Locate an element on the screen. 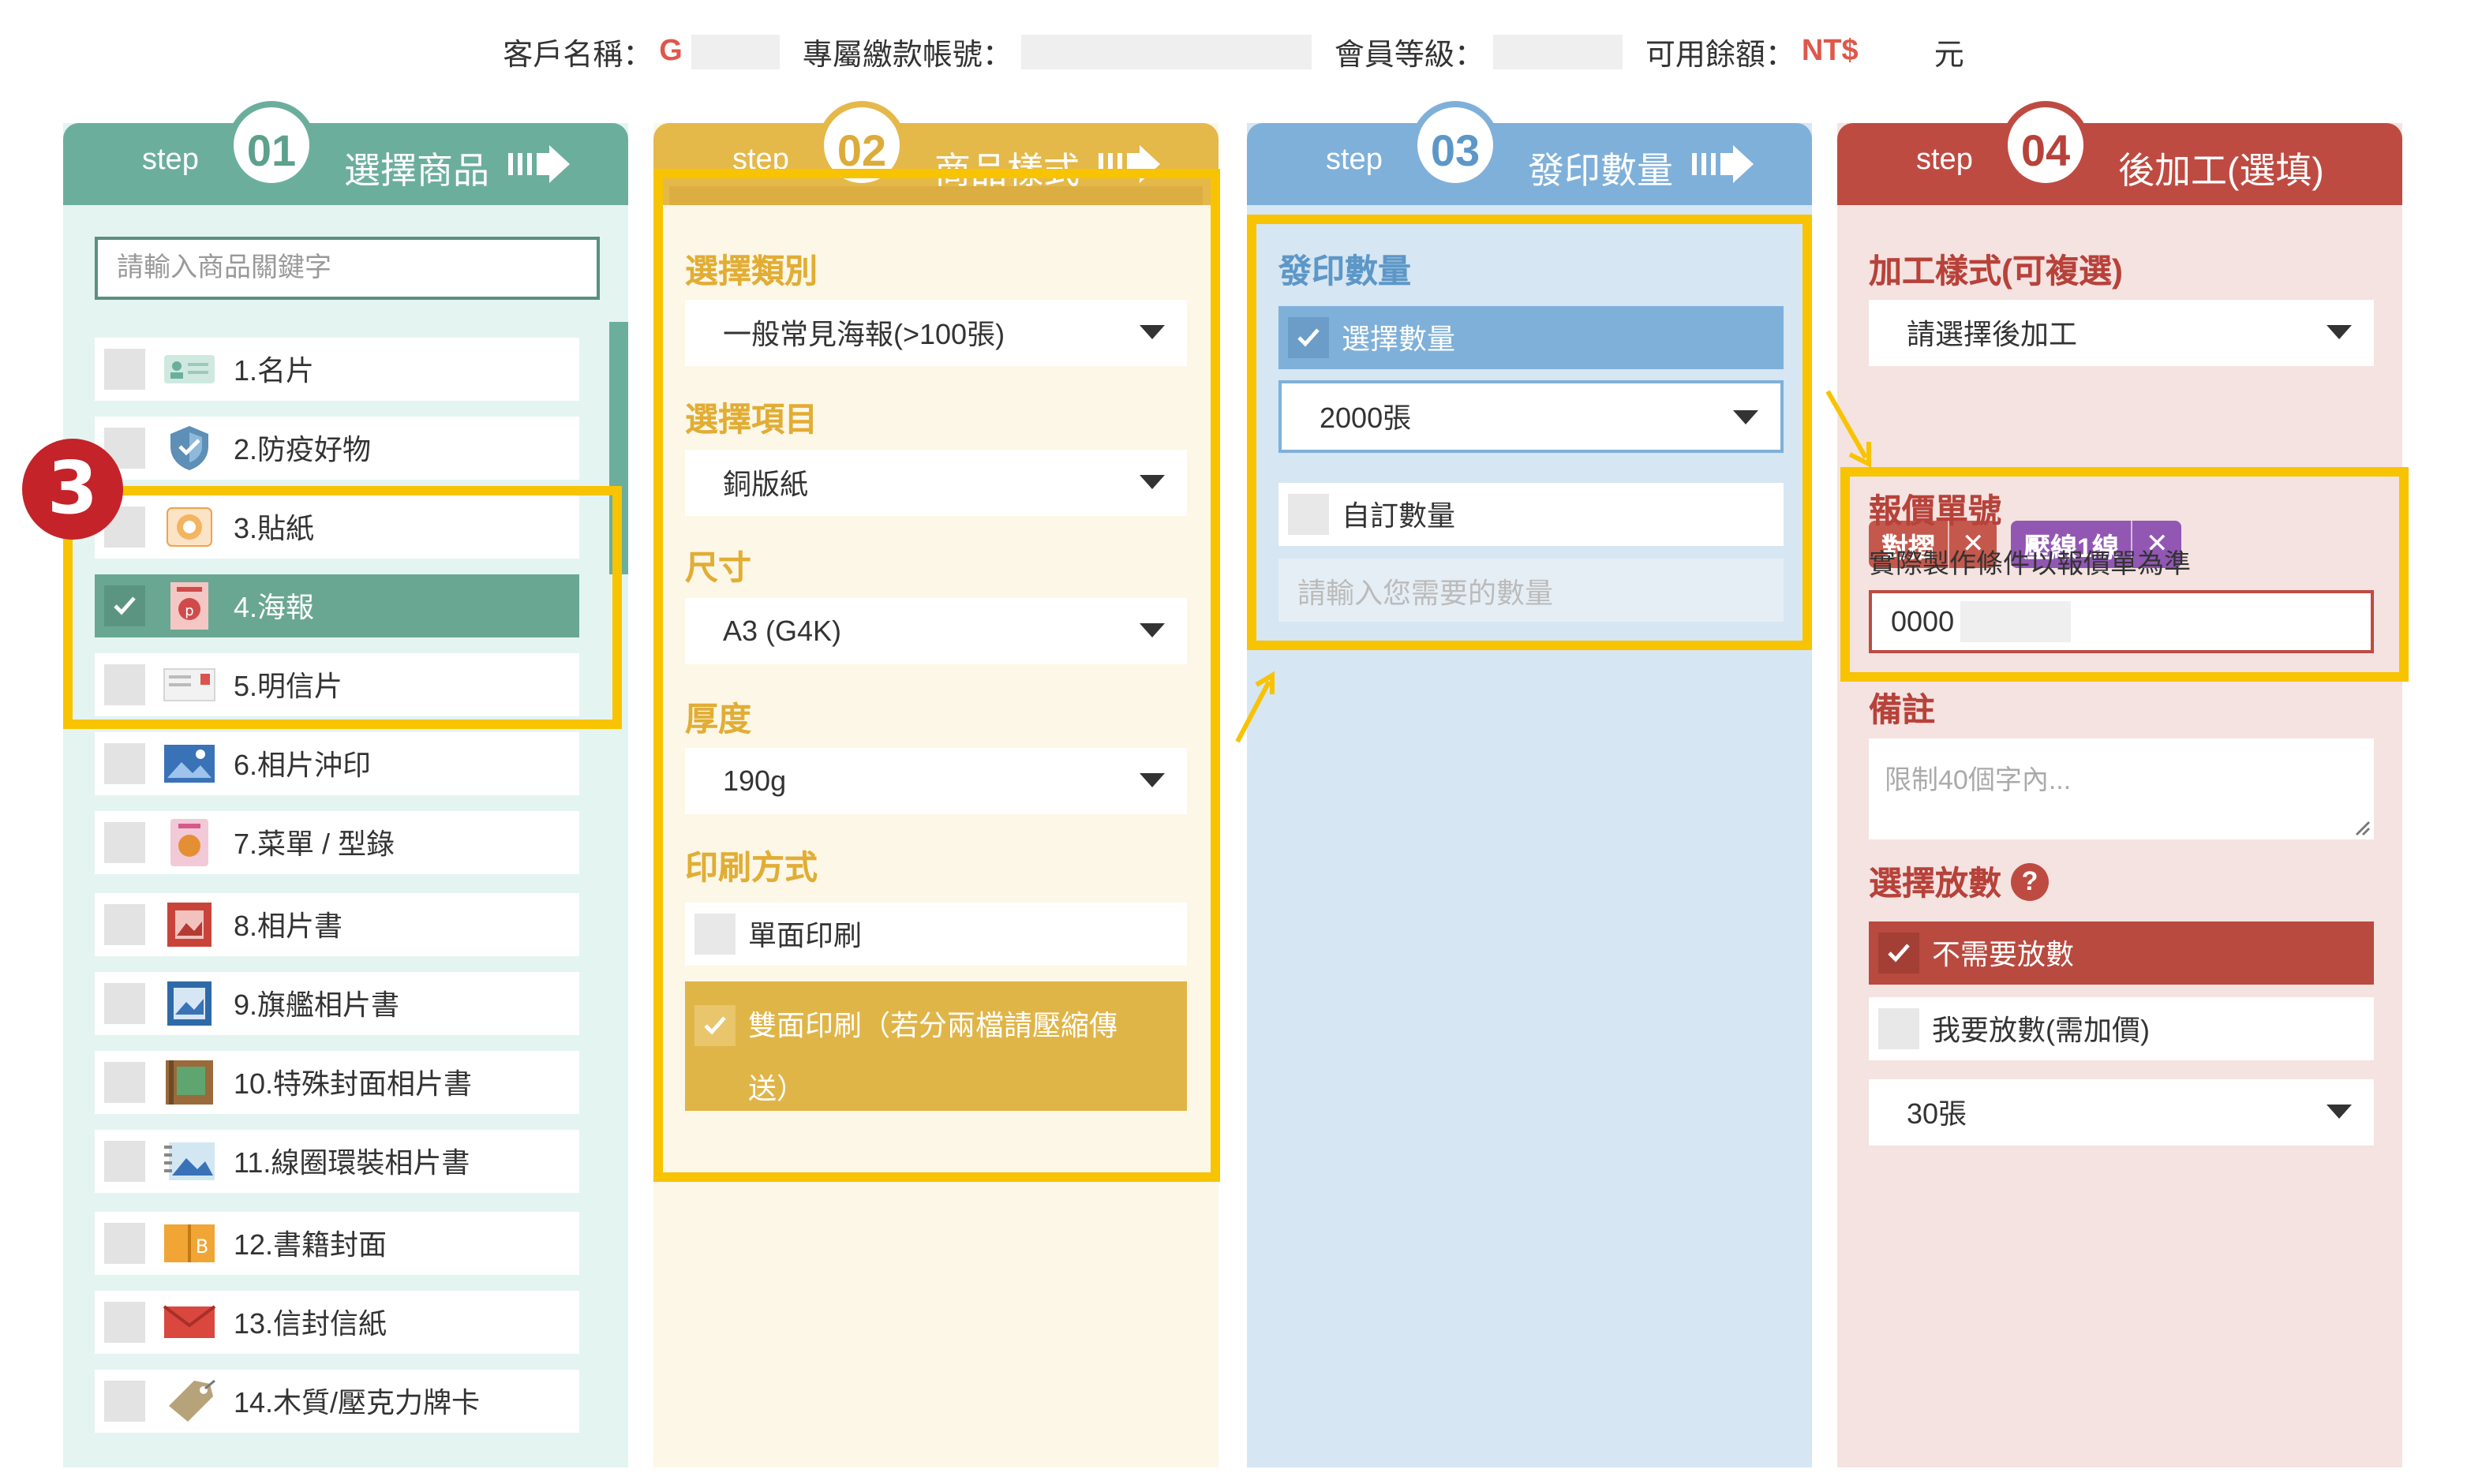  product-label: 1.名片 is located at coordinates (274, 371).